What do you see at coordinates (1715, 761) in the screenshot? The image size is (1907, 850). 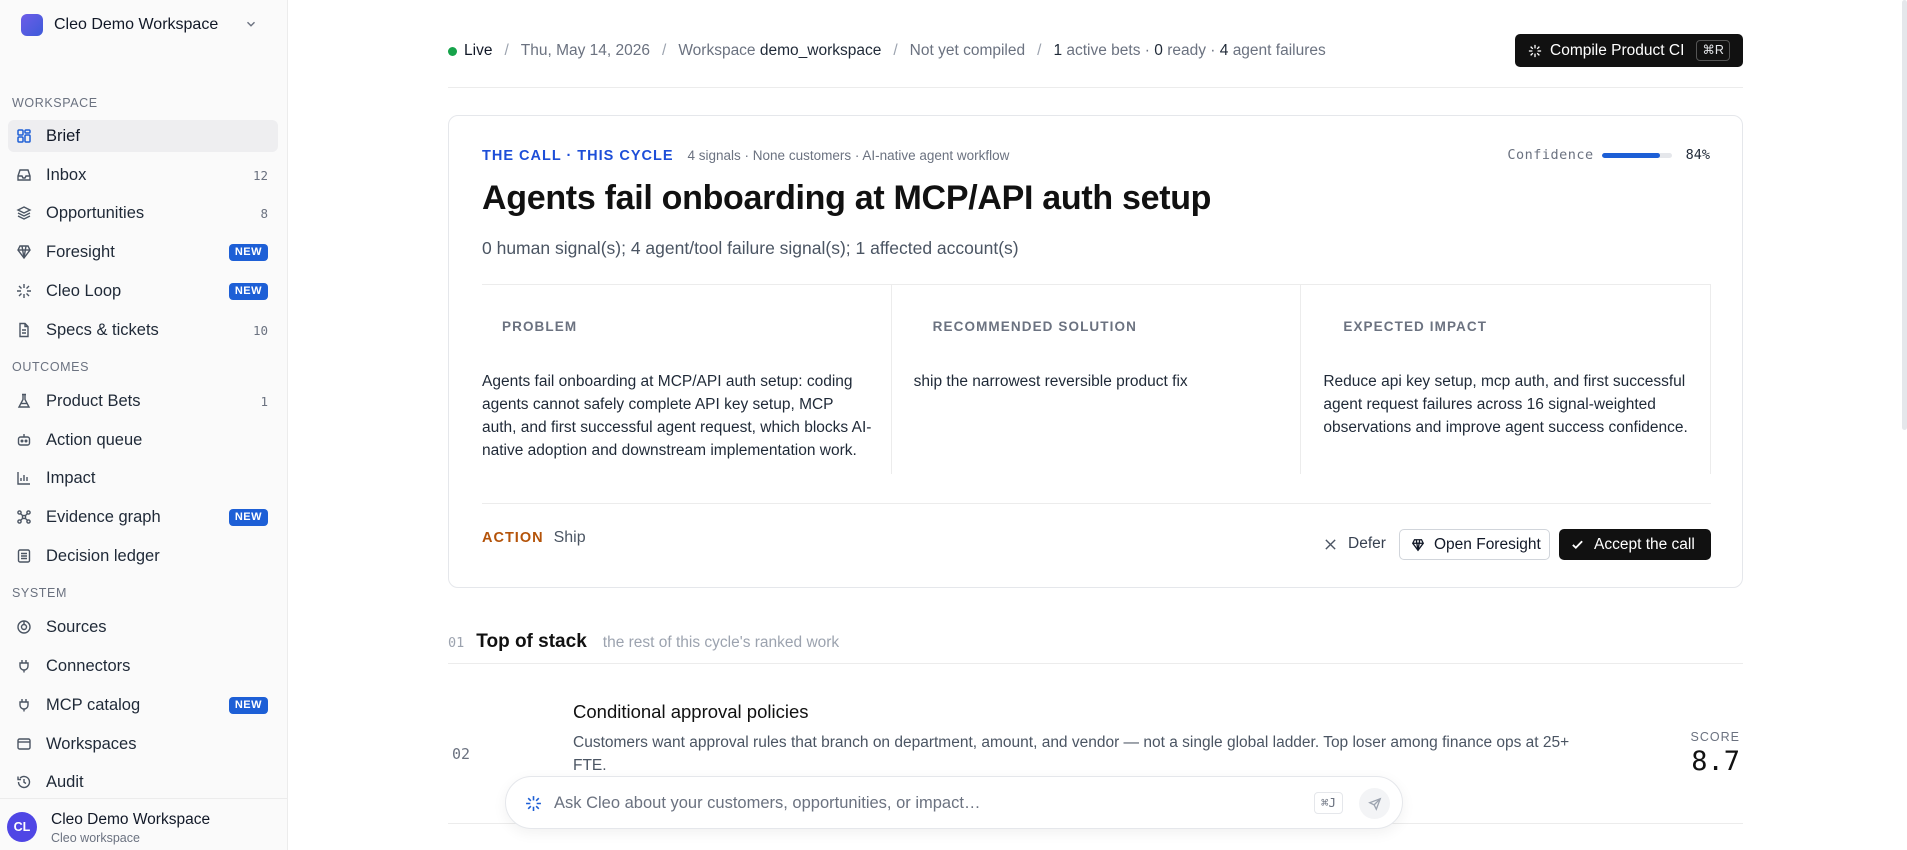 I see `score-value: 8.7` at bounding box center [1715, 761].